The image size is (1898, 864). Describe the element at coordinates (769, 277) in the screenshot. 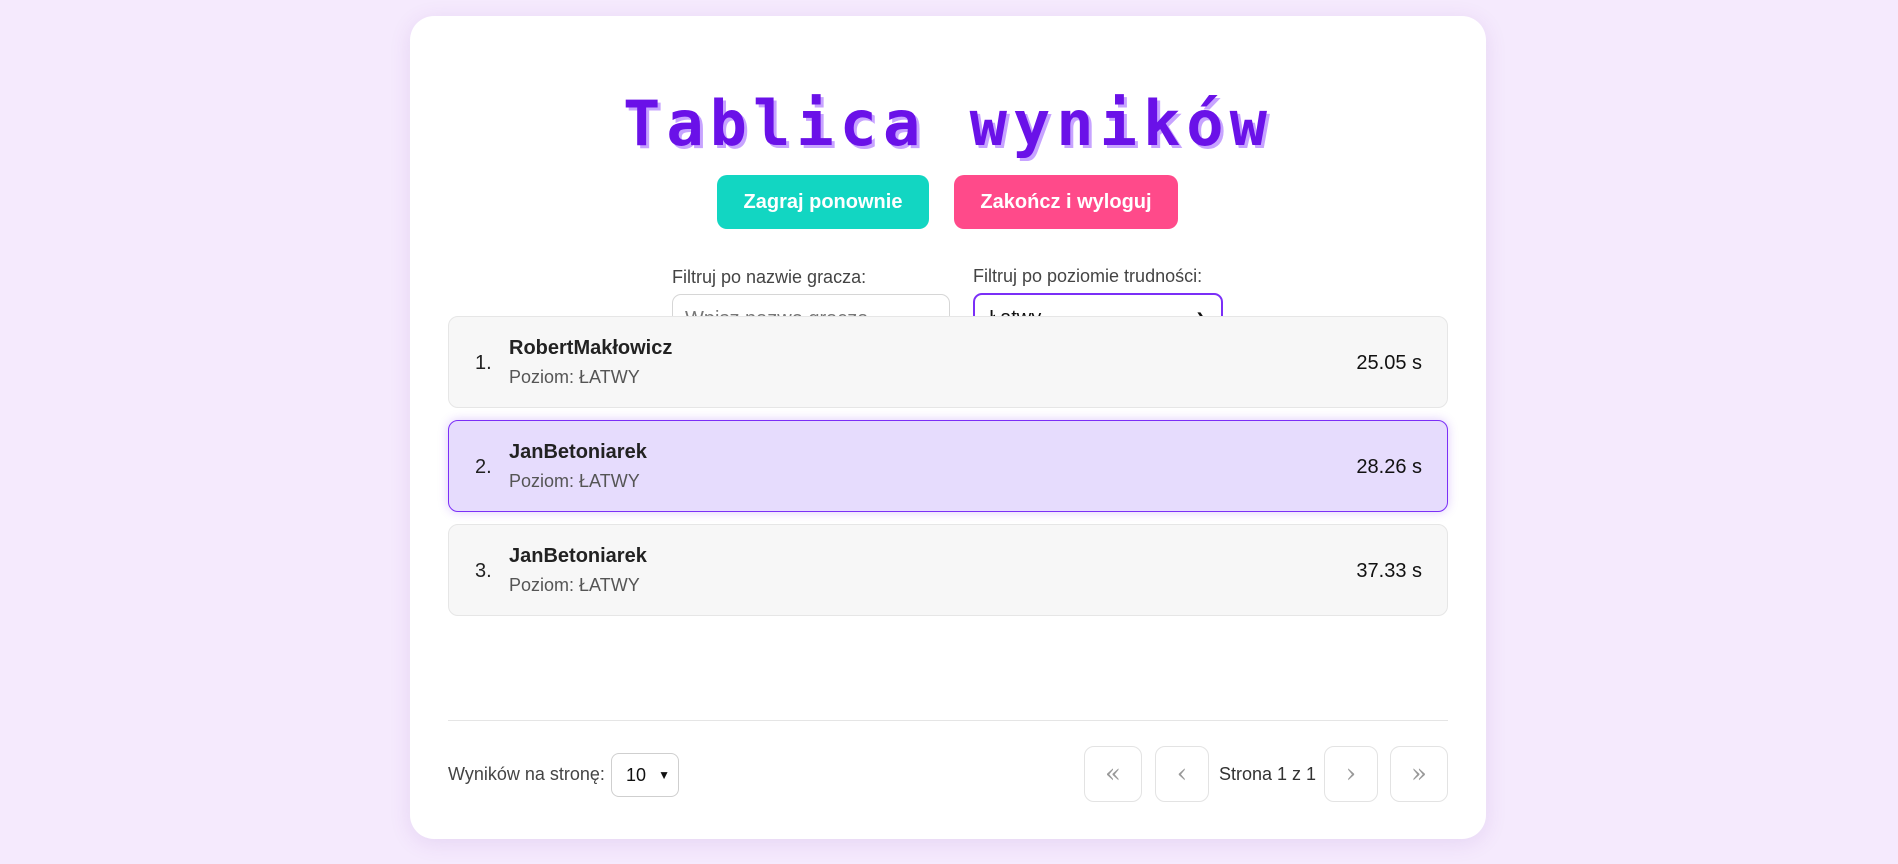

I see `name-filter-label: Filtruj po nazwie gracza:` at that location.